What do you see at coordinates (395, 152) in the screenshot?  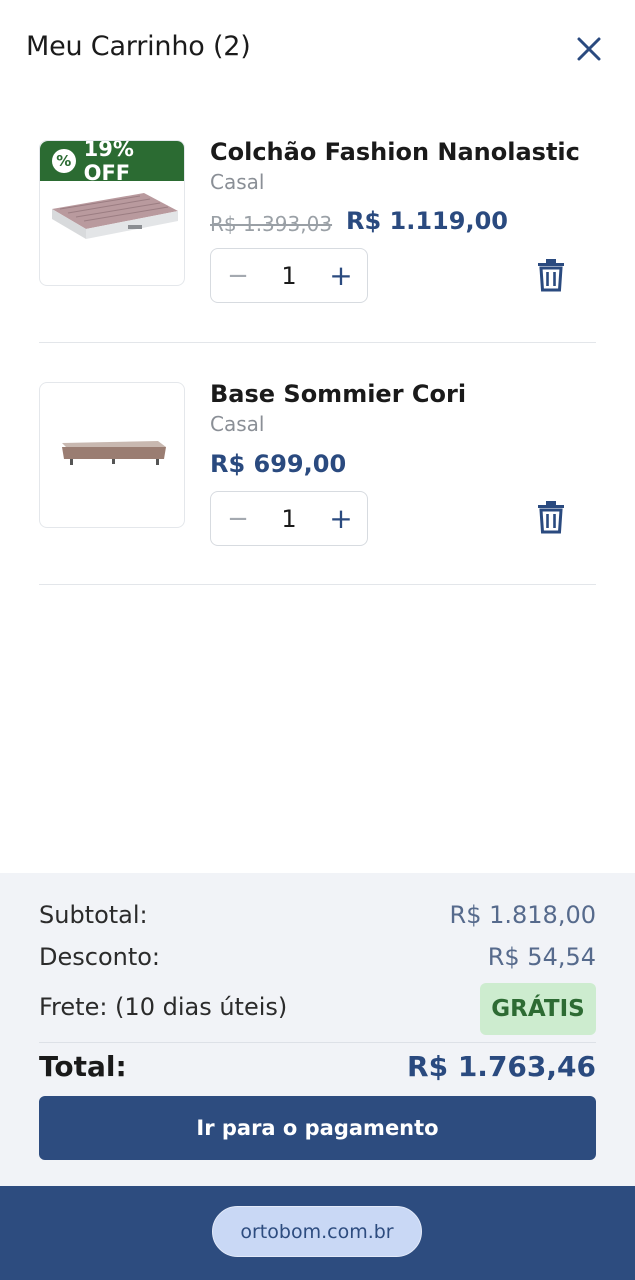 I see `product-name: Colchão Fashion Nanolastic` at bounding box center [395, 152].